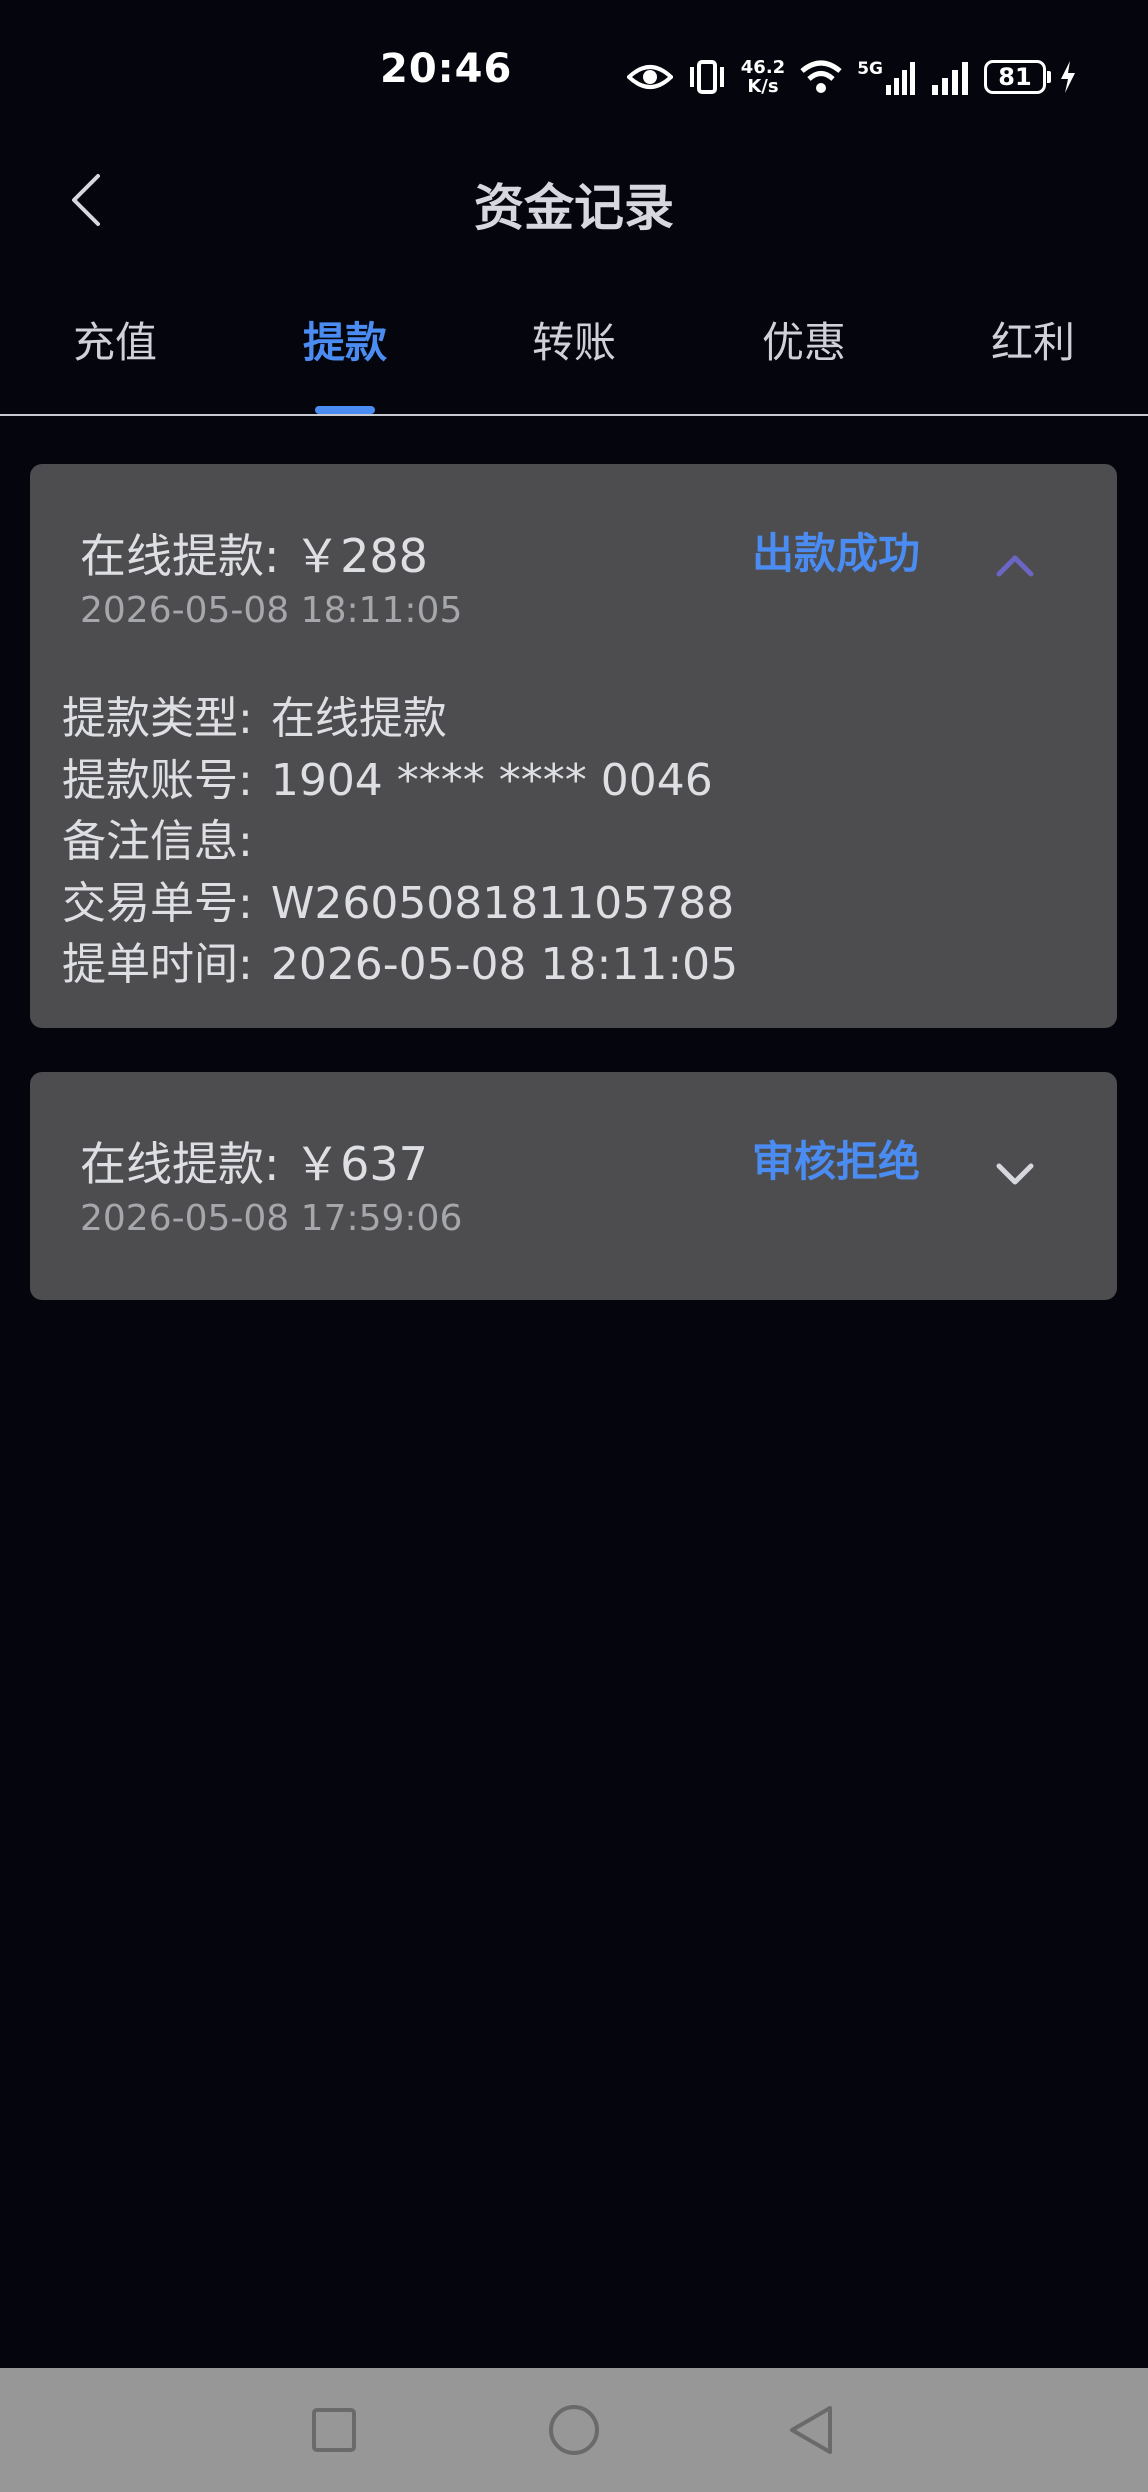 This screenshot has height=2492, width=1148. I want to click on record-date: 2026-05-08 17:59:06, so click(271, 1218).